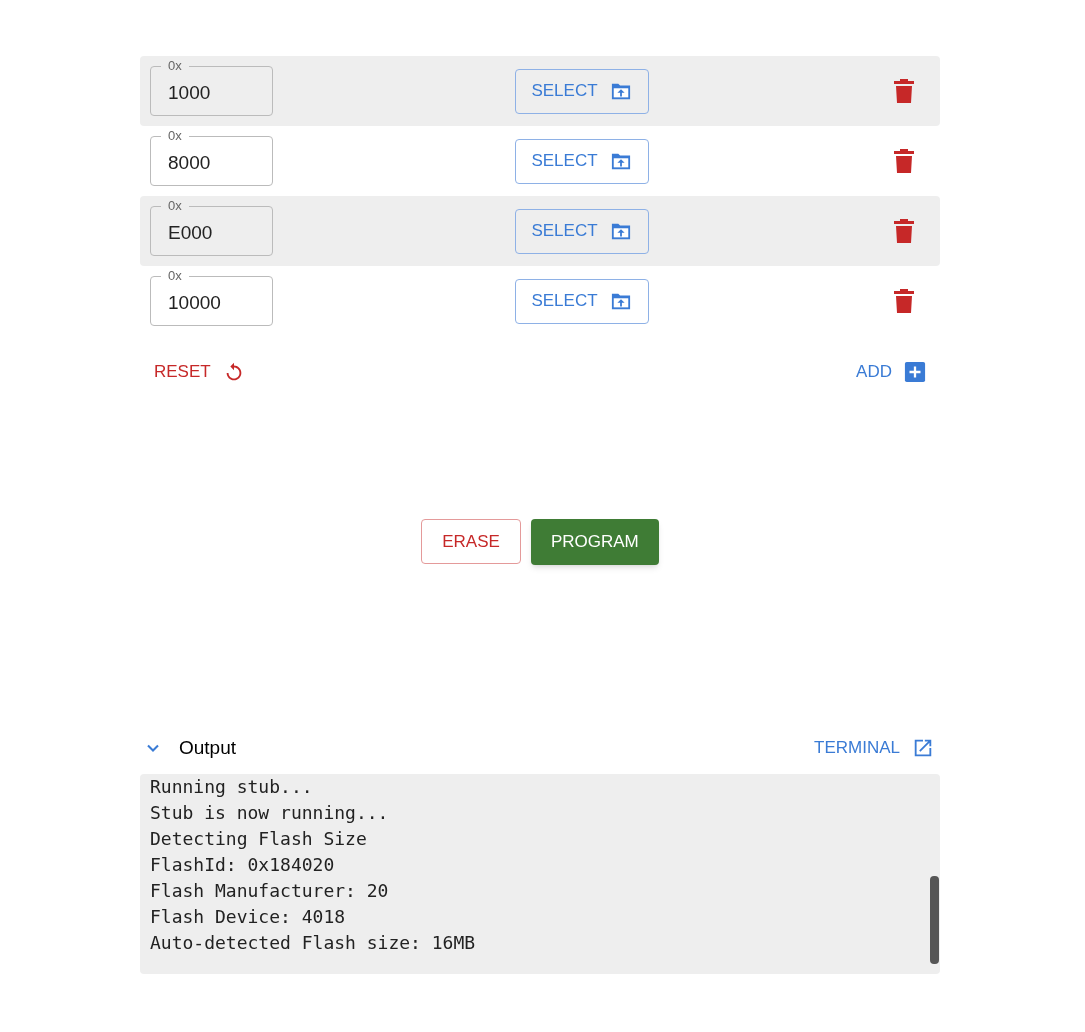  I want to click on erase-button: ERASE, so click(471, 541).